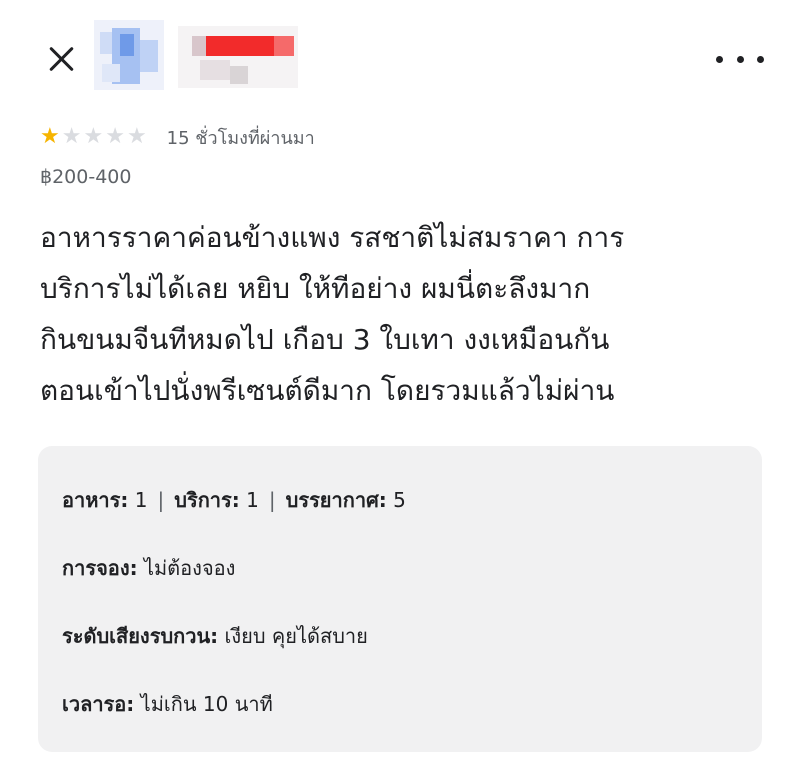  What do you see at coordinates (399, 500) in the screenshot?
I see `atmosphere-value: 5` at bounding box center [399, 500].